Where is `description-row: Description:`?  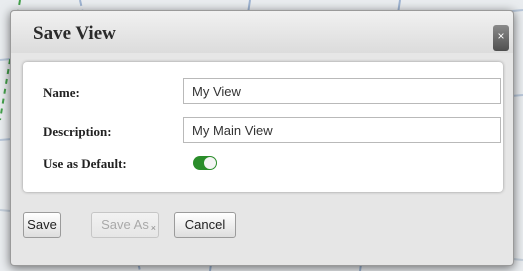 description-row: Description: is located at coordinates (263, 132).